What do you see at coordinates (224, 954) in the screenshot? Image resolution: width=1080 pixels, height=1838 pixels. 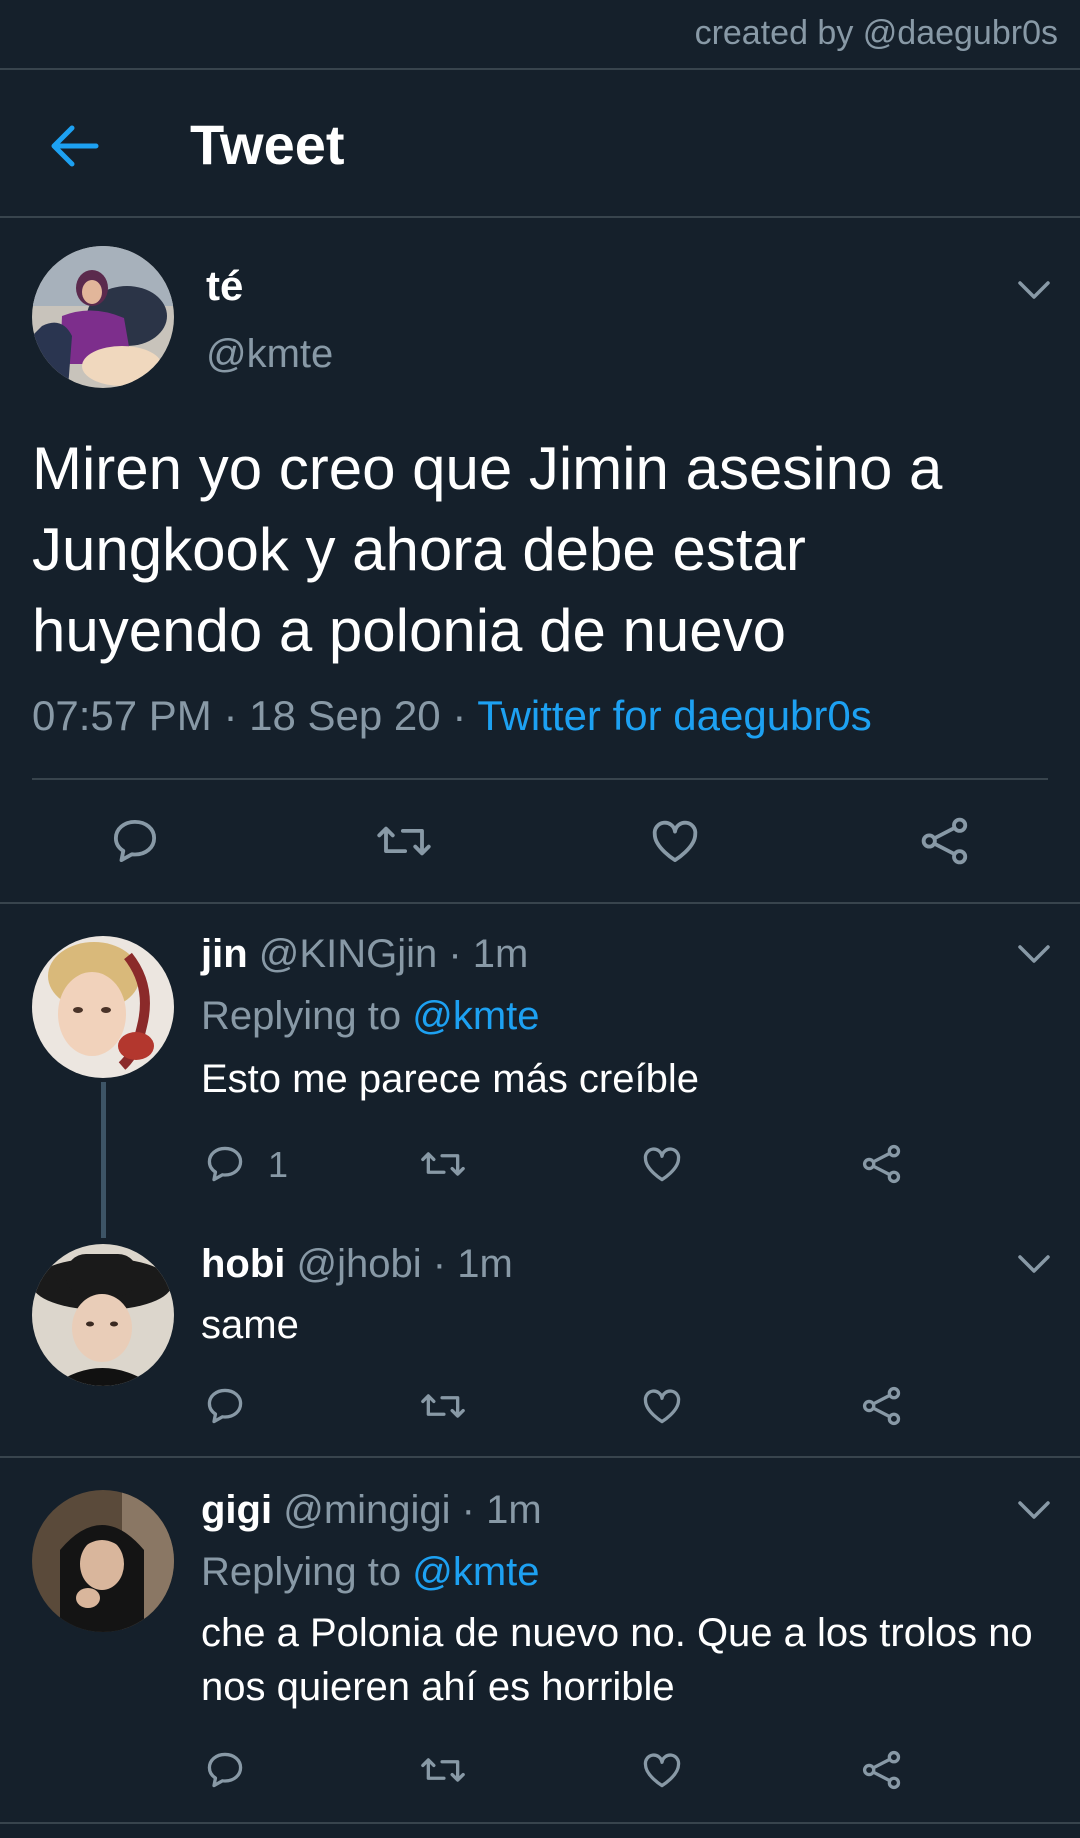 I see `reply-author-name: jin` at bounding box center [224, 954].